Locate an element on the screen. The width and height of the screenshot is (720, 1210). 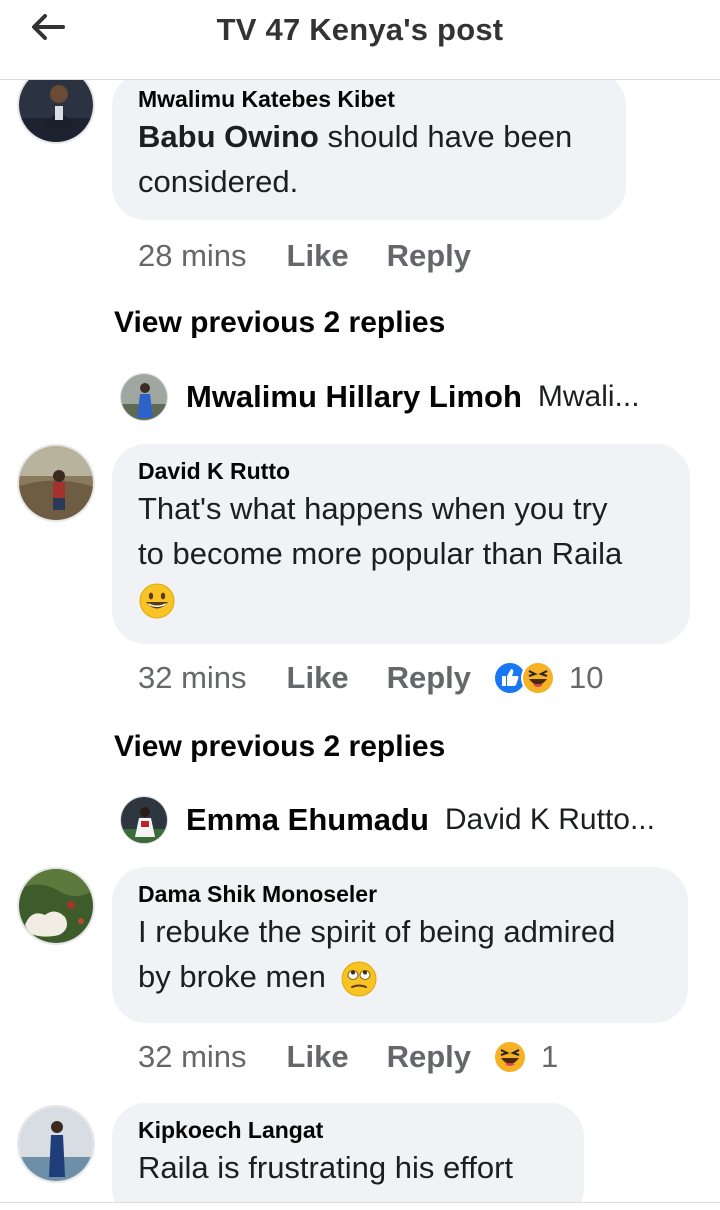
comment-text: Babu Owino should have been is located at coordinates (355, 136).